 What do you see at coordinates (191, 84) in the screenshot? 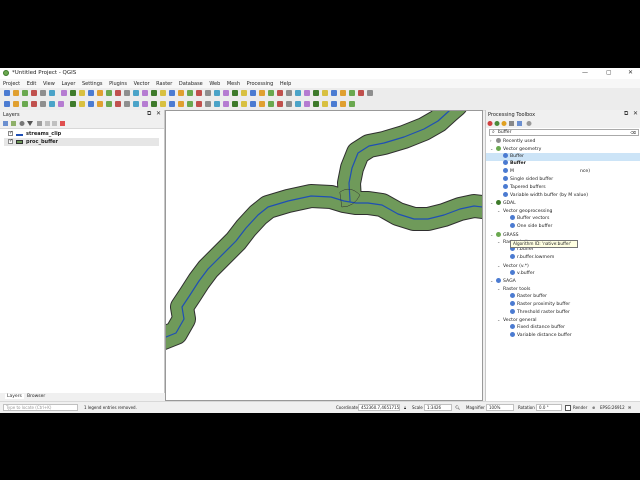
I see `menu-database: Database` at bounding box center [191, 84].